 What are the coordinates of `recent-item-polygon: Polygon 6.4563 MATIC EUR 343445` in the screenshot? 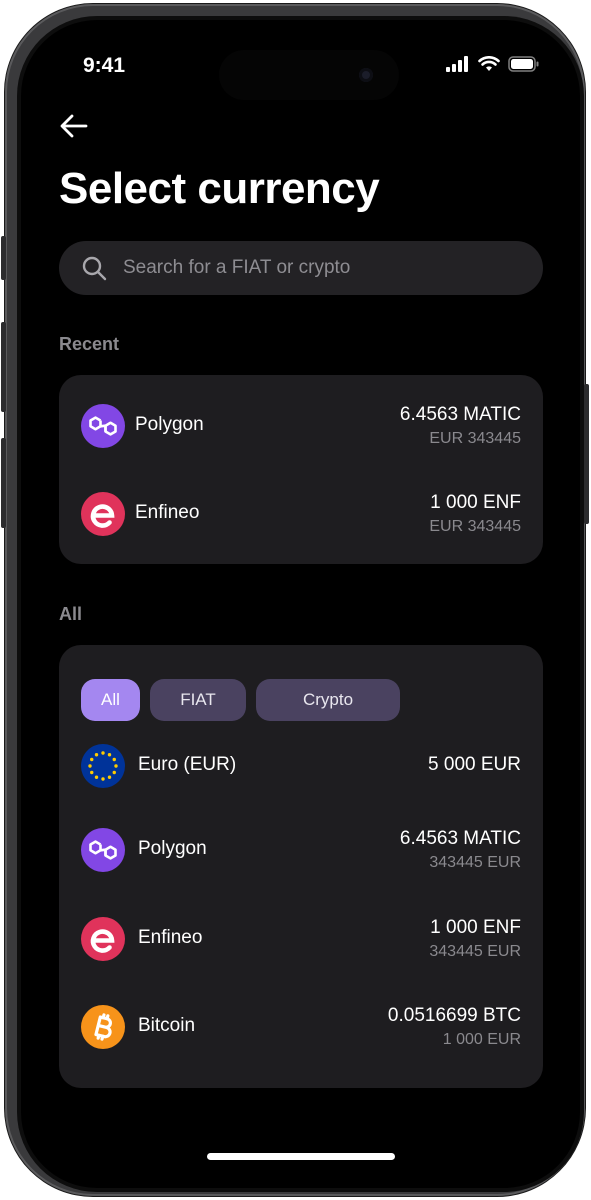 It's located at (301, 426).